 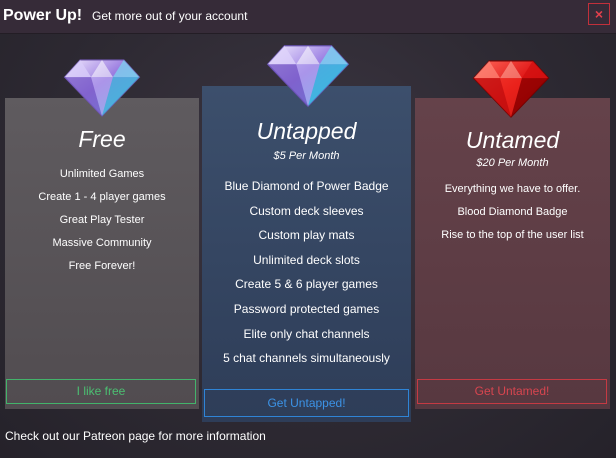 What do you see at coordinates (102, 220) in the screenshot?
I see `feature-item: Great Play Tester` at bounding box center [102, 220].